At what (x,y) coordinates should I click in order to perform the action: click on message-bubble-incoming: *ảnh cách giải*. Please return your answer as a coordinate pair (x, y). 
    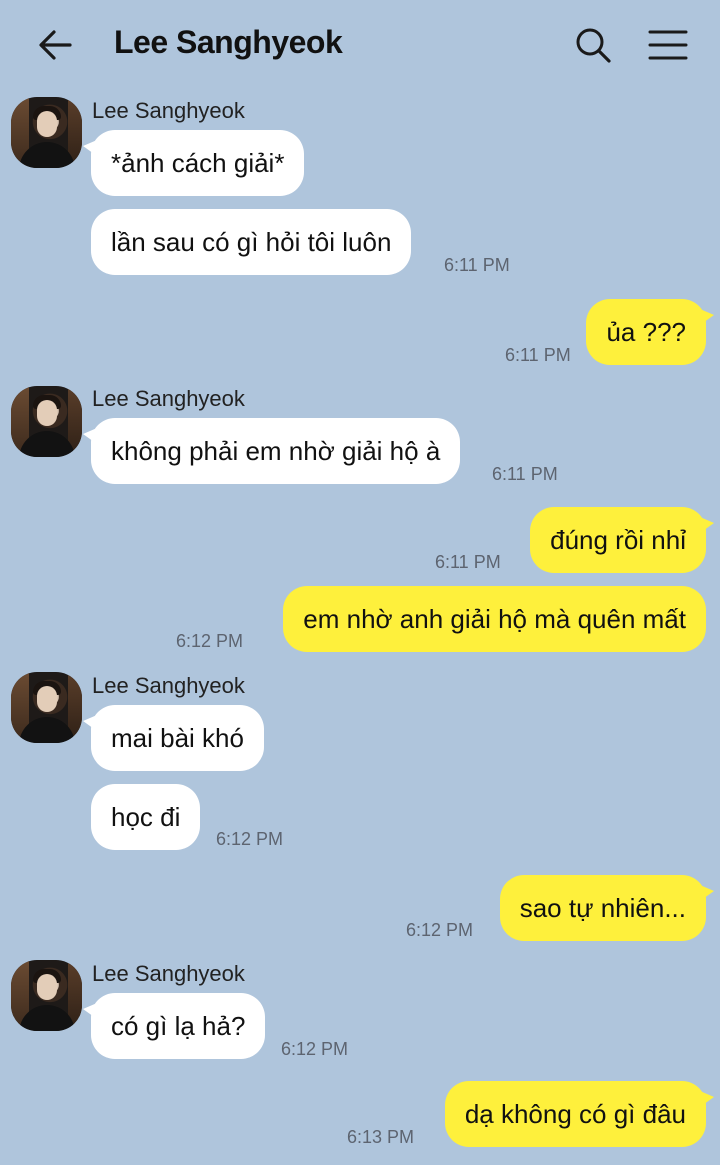
    Looking at the image, I should click on (193, 163).